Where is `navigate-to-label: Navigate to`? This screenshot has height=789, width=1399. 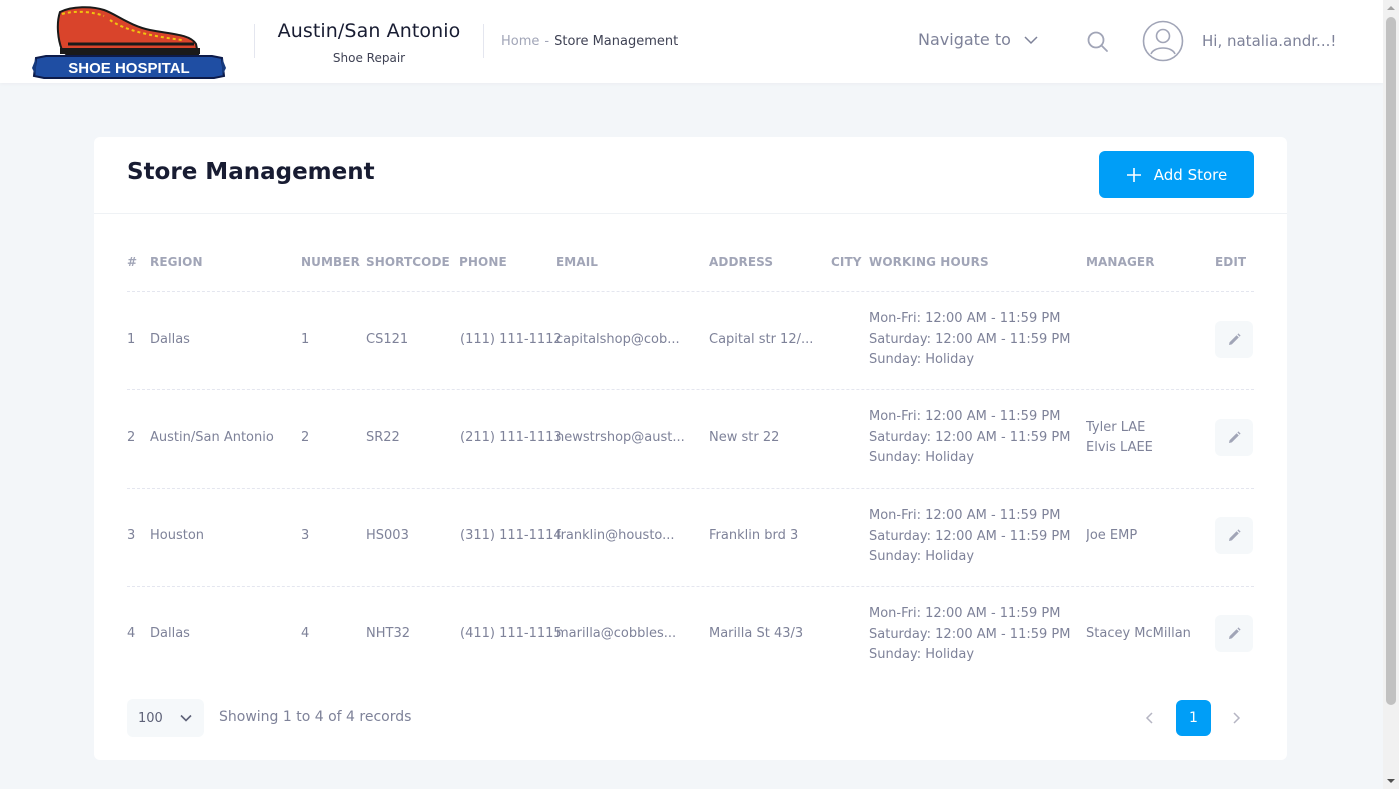
navigate-to-label: Navigate to is located at coordinates (964, 39).